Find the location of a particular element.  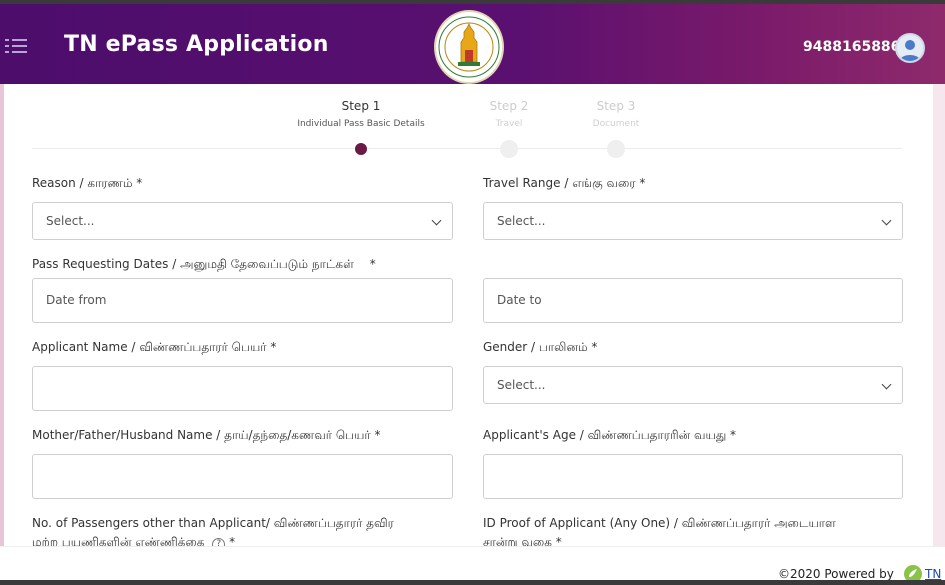

app-header: TN ePass Application 9488165886 is located at coordinates (472, 44).